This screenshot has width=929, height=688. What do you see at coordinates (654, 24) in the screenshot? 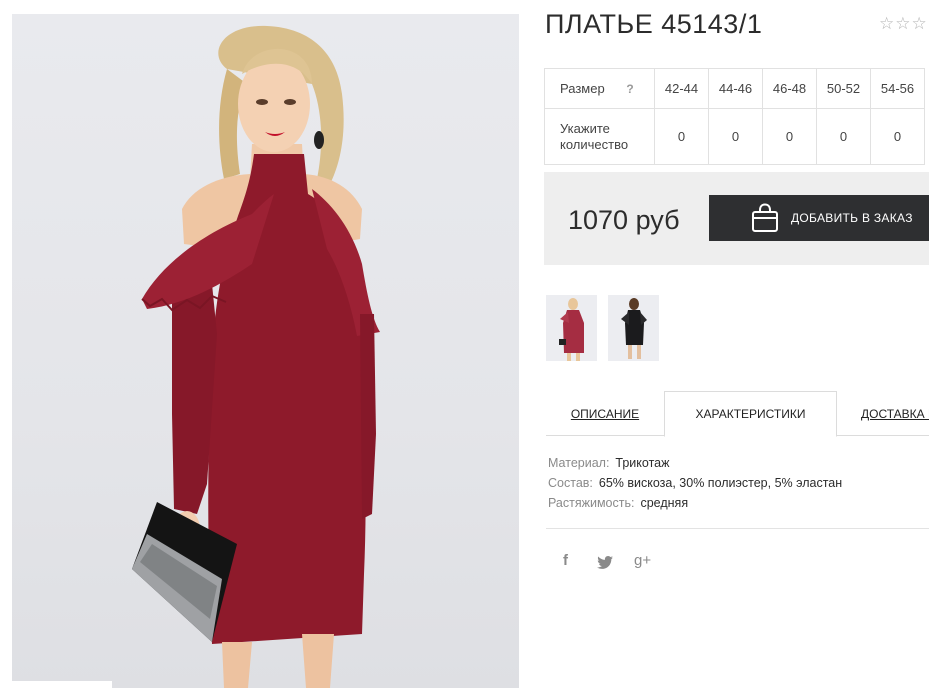
I see `product-title: ПЛАТЬЕ 45143/1` at bounding box center [654, 24].